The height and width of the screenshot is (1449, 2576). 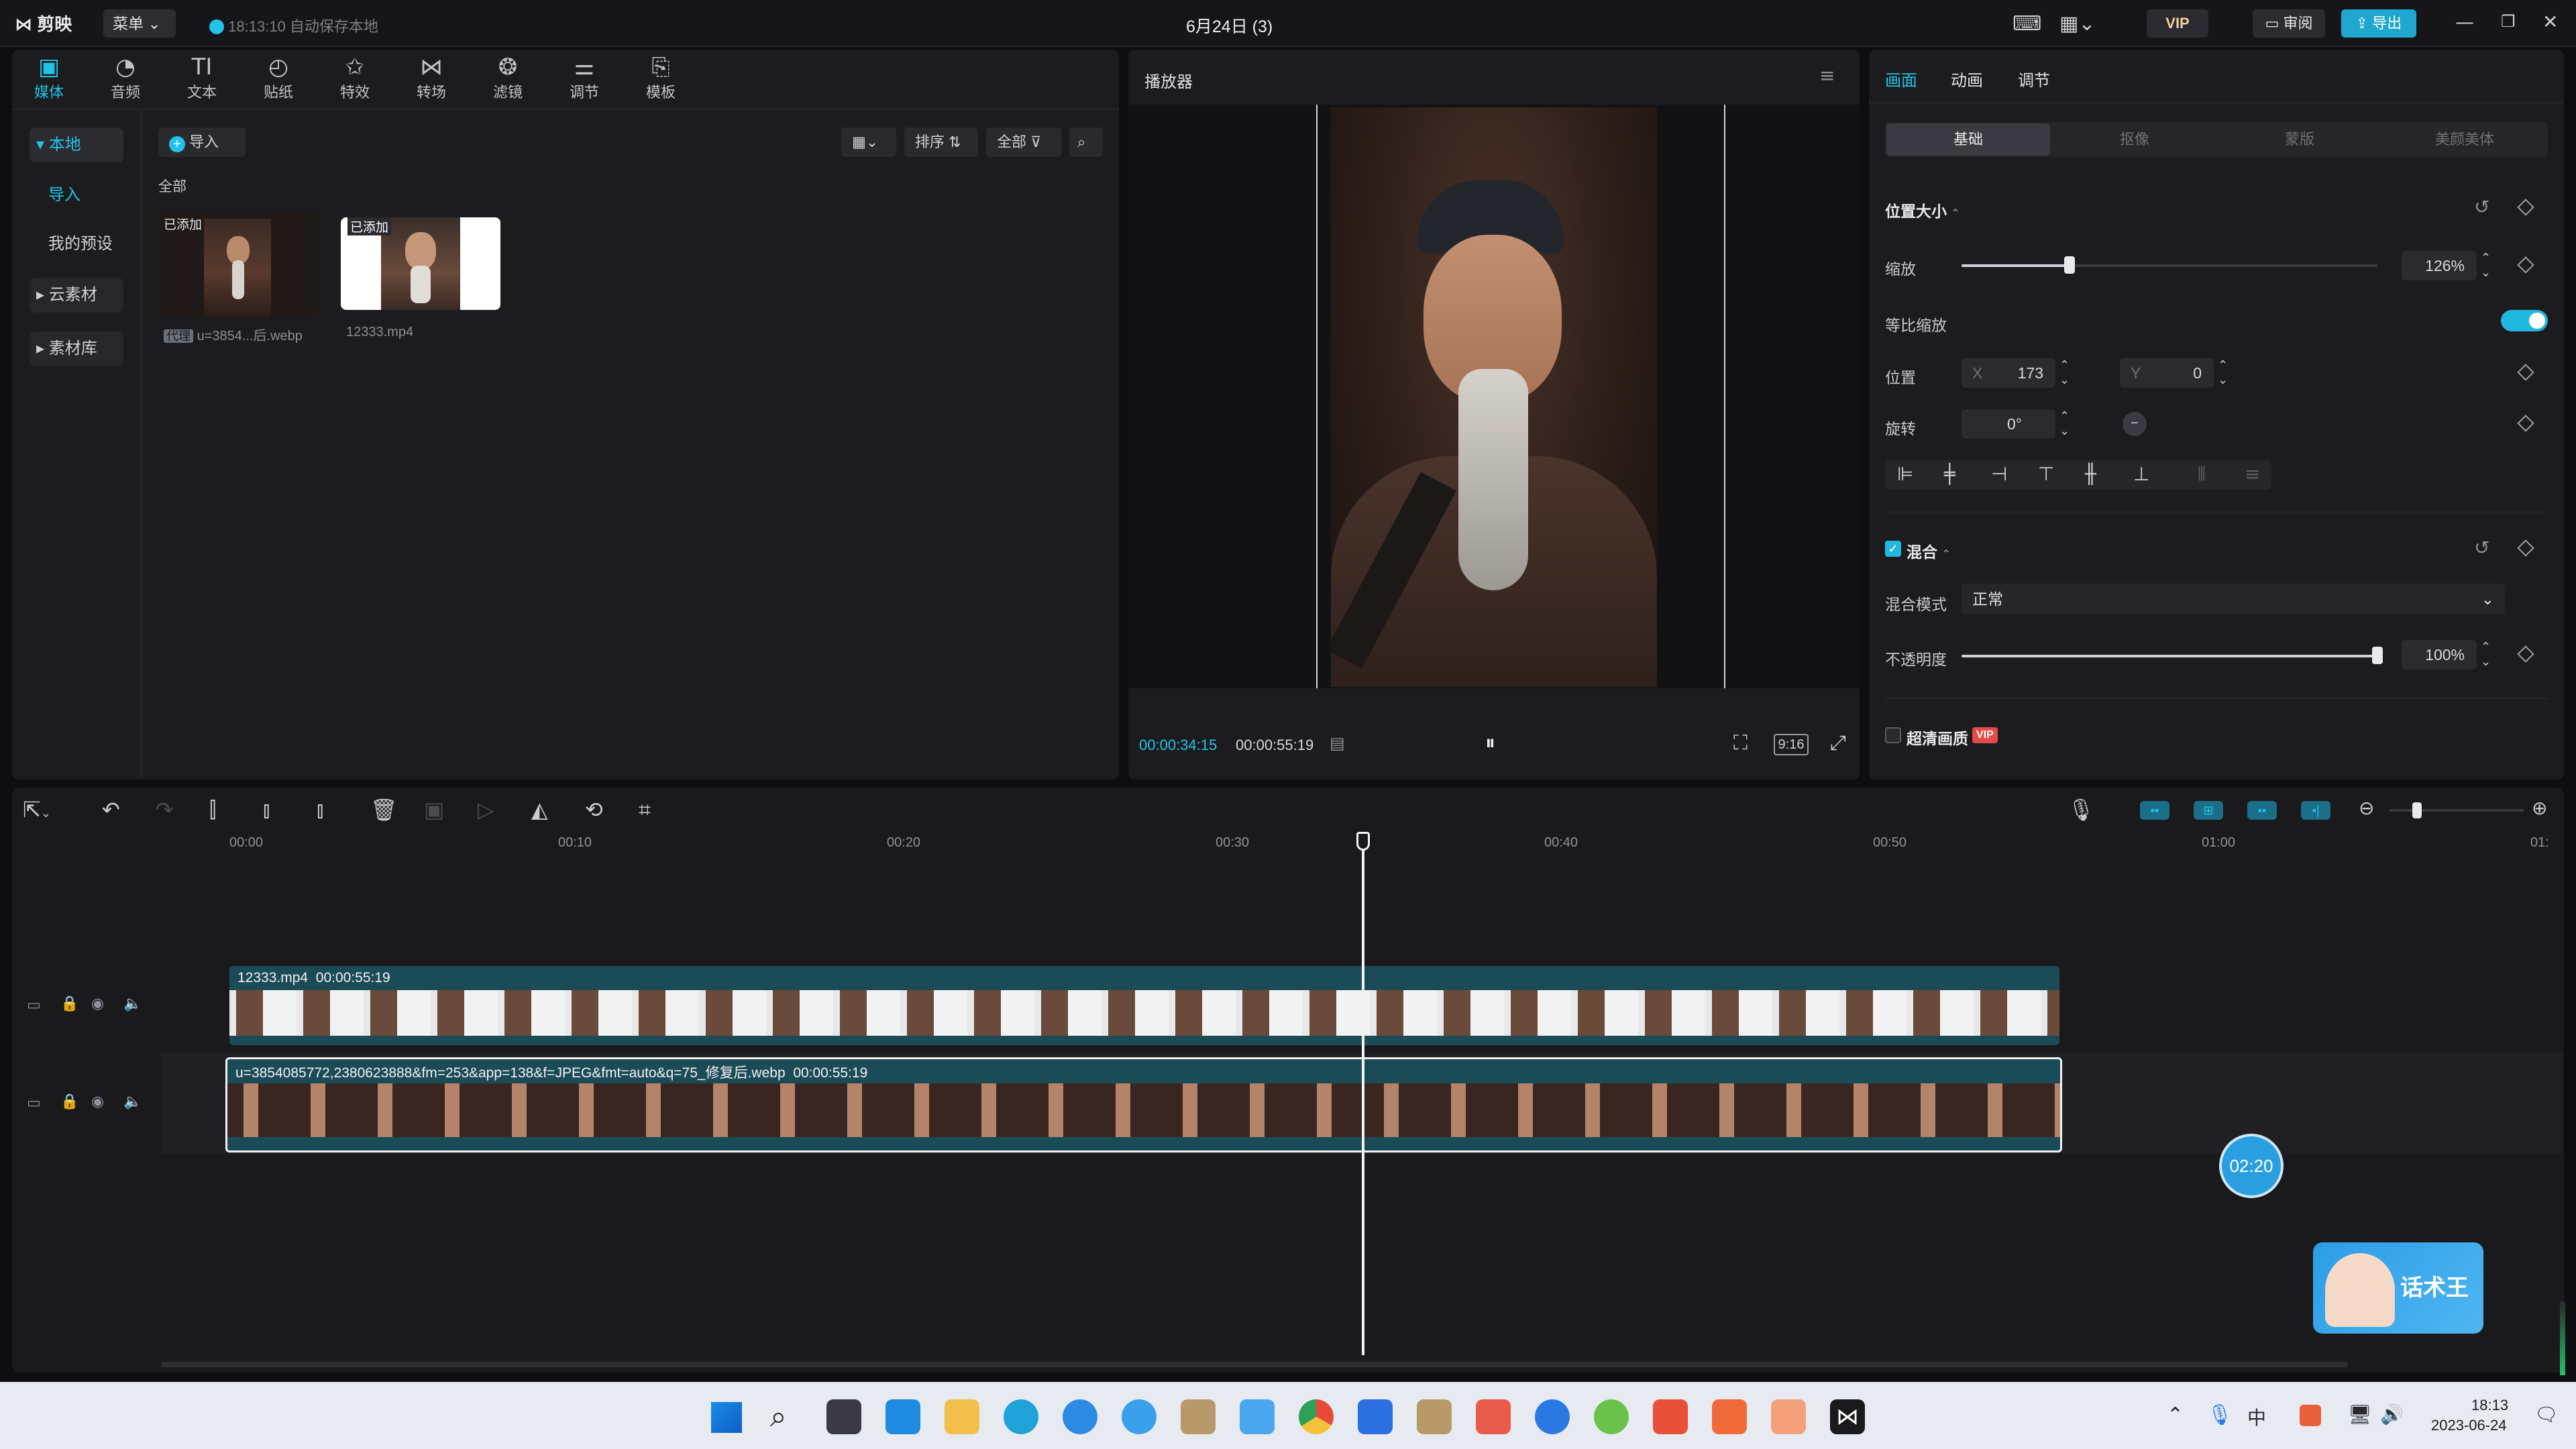 I want to click on review-button: ▭ 审阅, so click(x=2289, y=23).